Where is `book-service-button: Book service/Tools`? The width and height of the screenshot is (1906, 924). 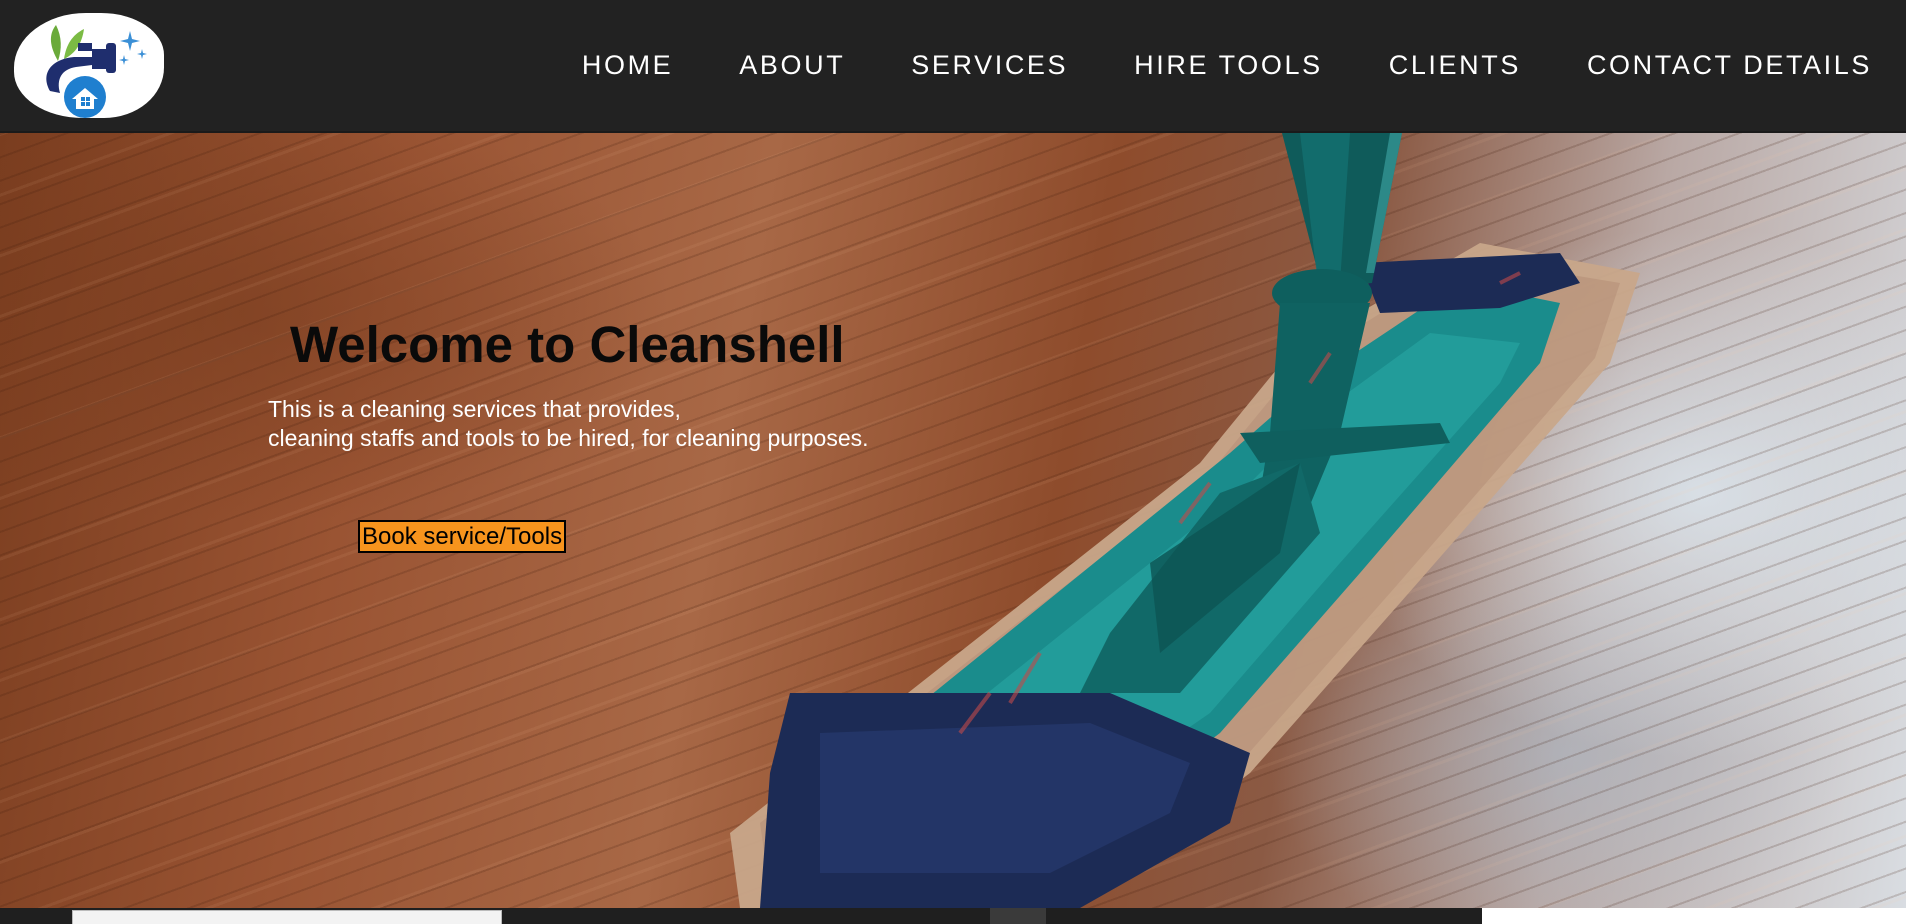 book-service-button: Book service/Tools is located at coordinates (462, 536).